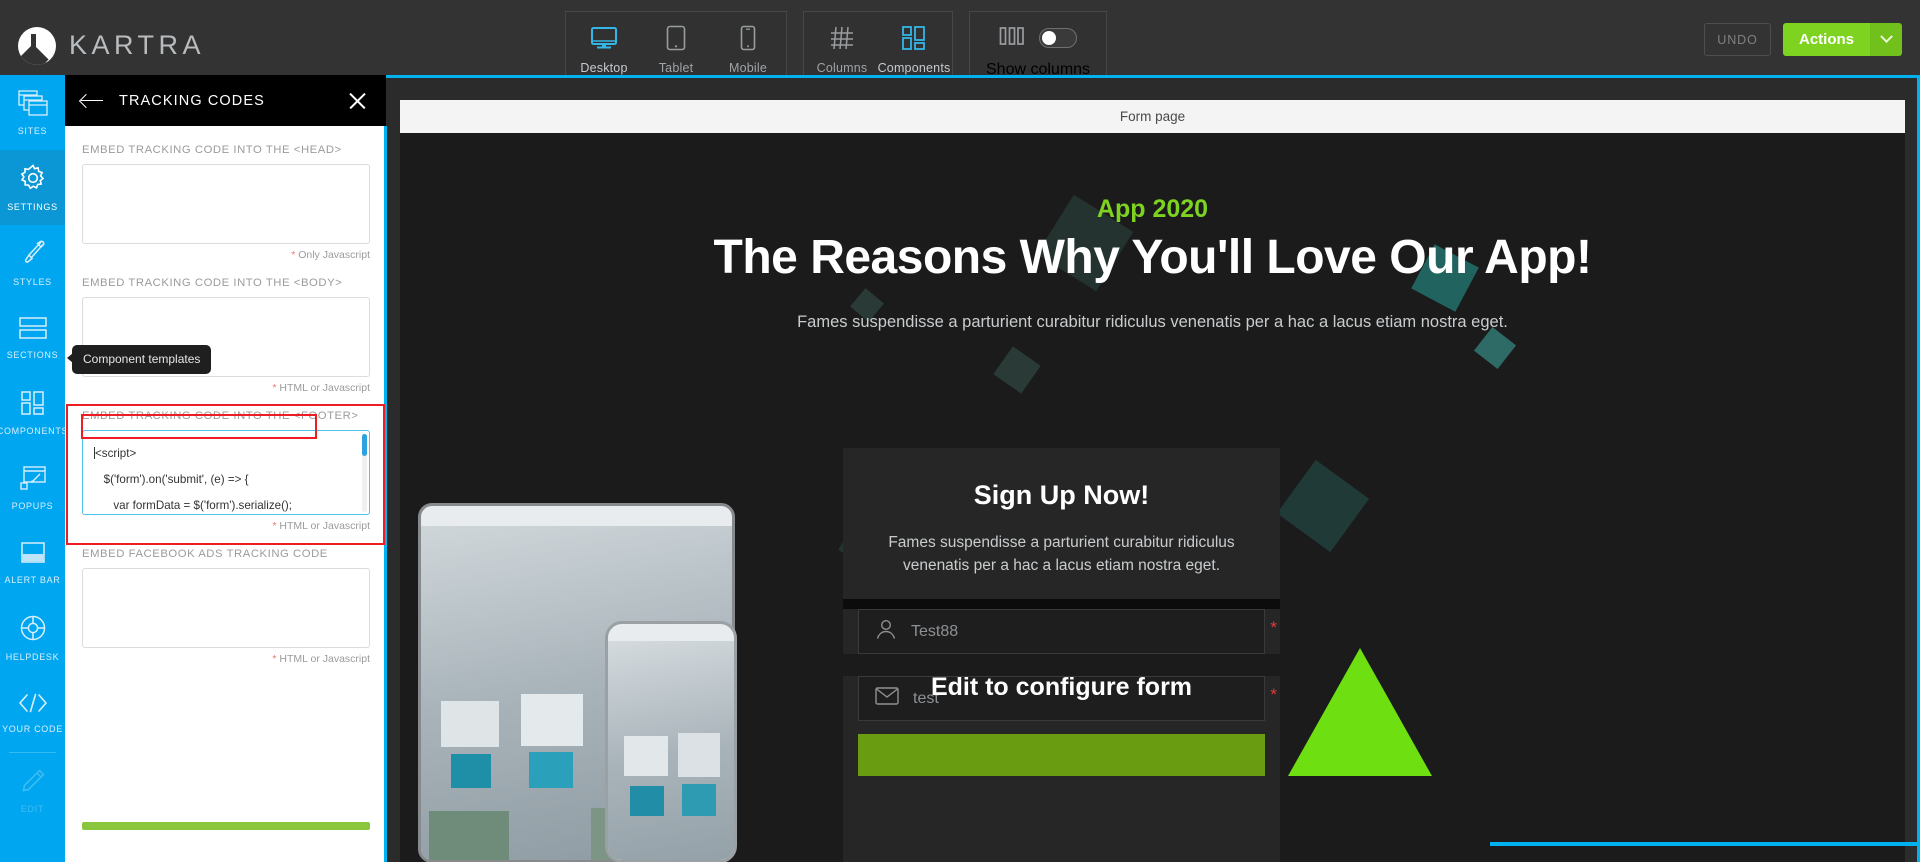 This screenshot has width=1920, height=862. I want to click on columns-bars-icon, so click(1012, 38).